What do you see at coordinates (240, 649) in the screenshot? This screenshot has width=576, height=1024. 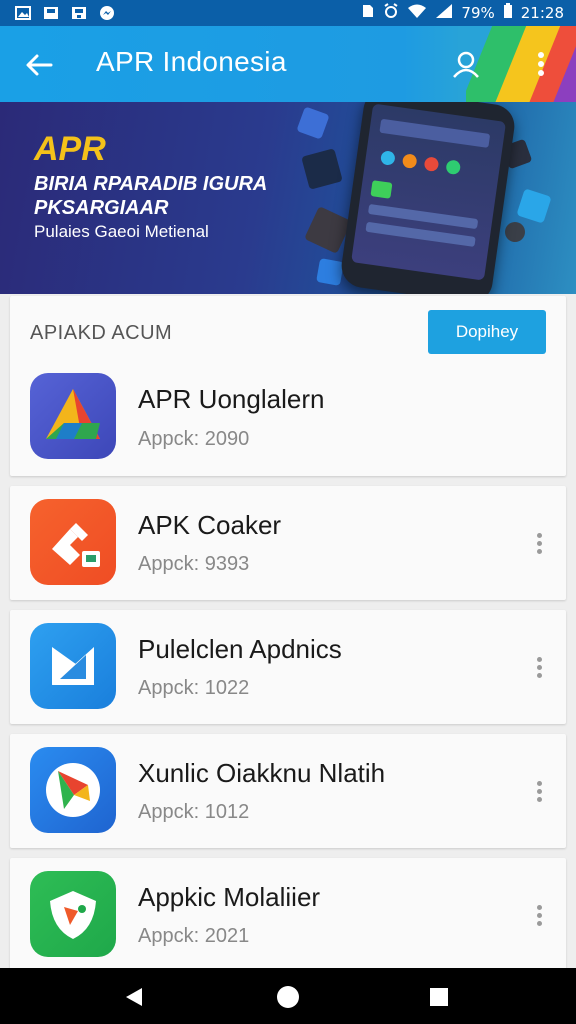 I see `list-item-name-3: Pulelclen Apdnics` at bounding box center [240, 649].